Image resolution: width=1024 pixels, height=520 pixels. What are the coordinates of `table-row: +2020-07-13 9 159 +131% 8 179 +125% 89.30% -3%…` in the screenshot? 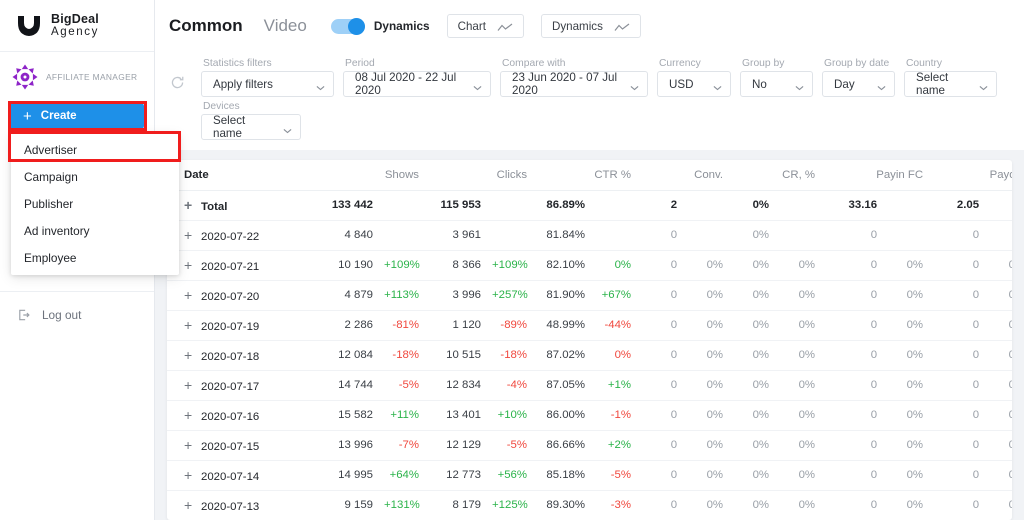 It's located at (589, 505).